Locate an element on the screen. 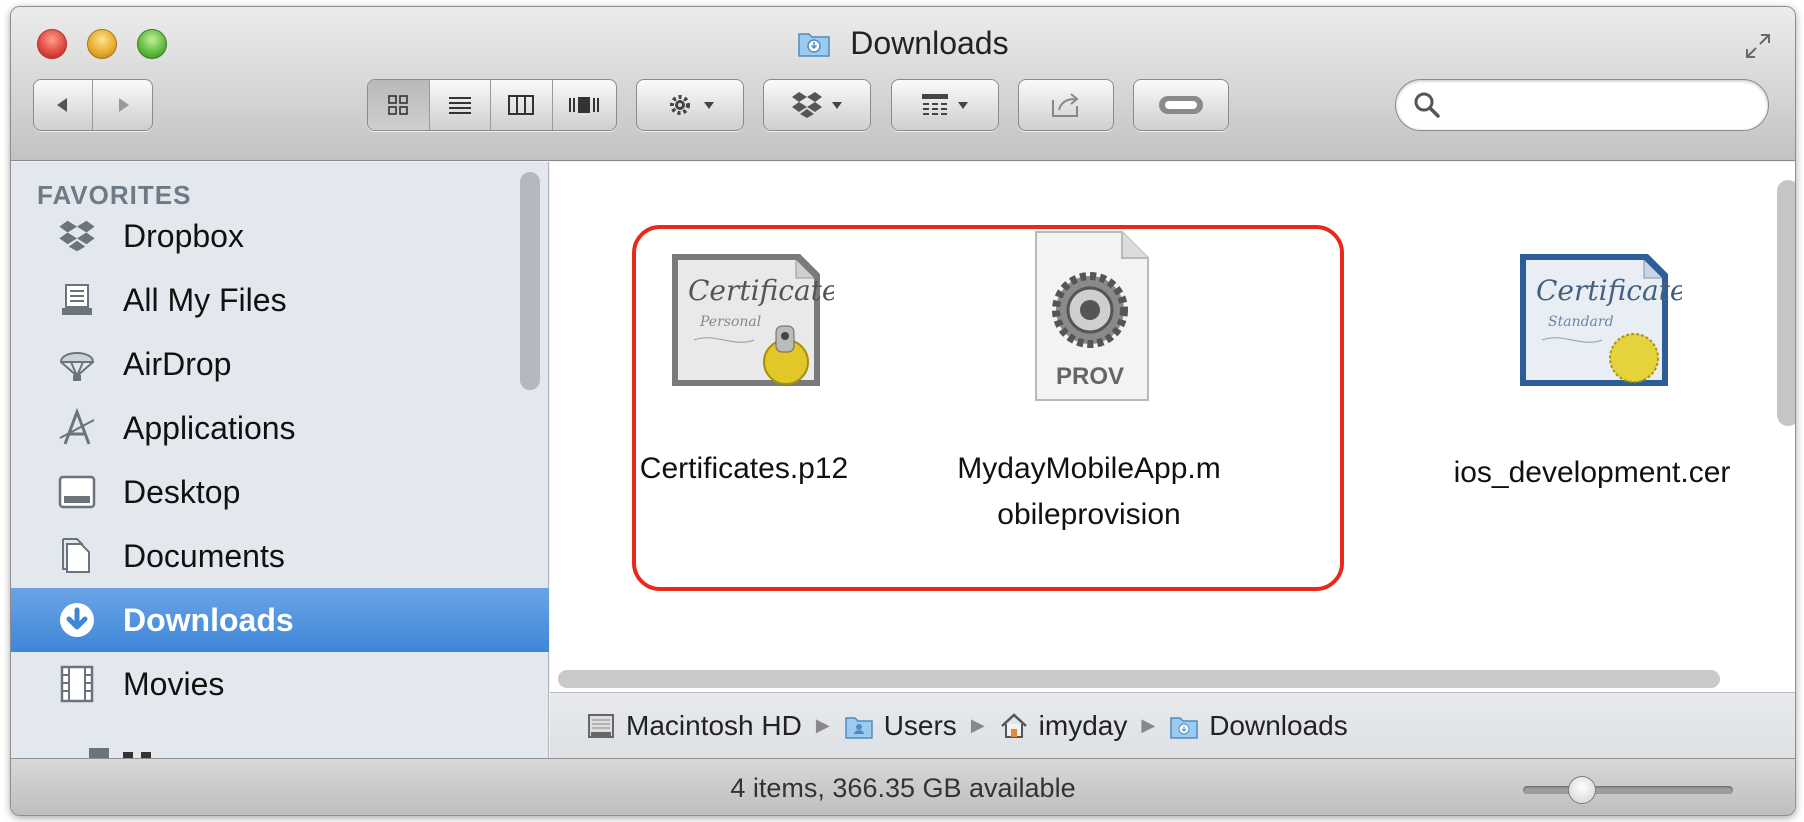 Image resolution: width=1804 pixels, height=822 pixels. cover-flow-view-icon is located at coordinates (584, 105).